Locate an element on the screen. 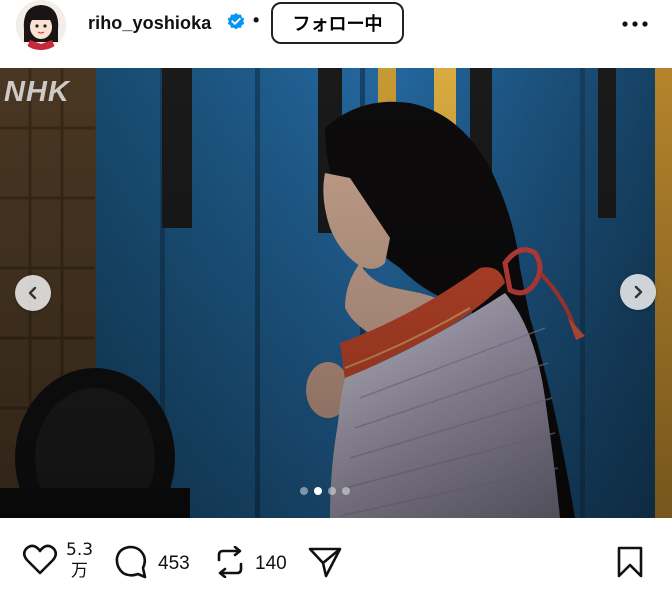 The width and height of the screenshot is (672, 592). repost-count: 140 is located at coordinates (271, 564).